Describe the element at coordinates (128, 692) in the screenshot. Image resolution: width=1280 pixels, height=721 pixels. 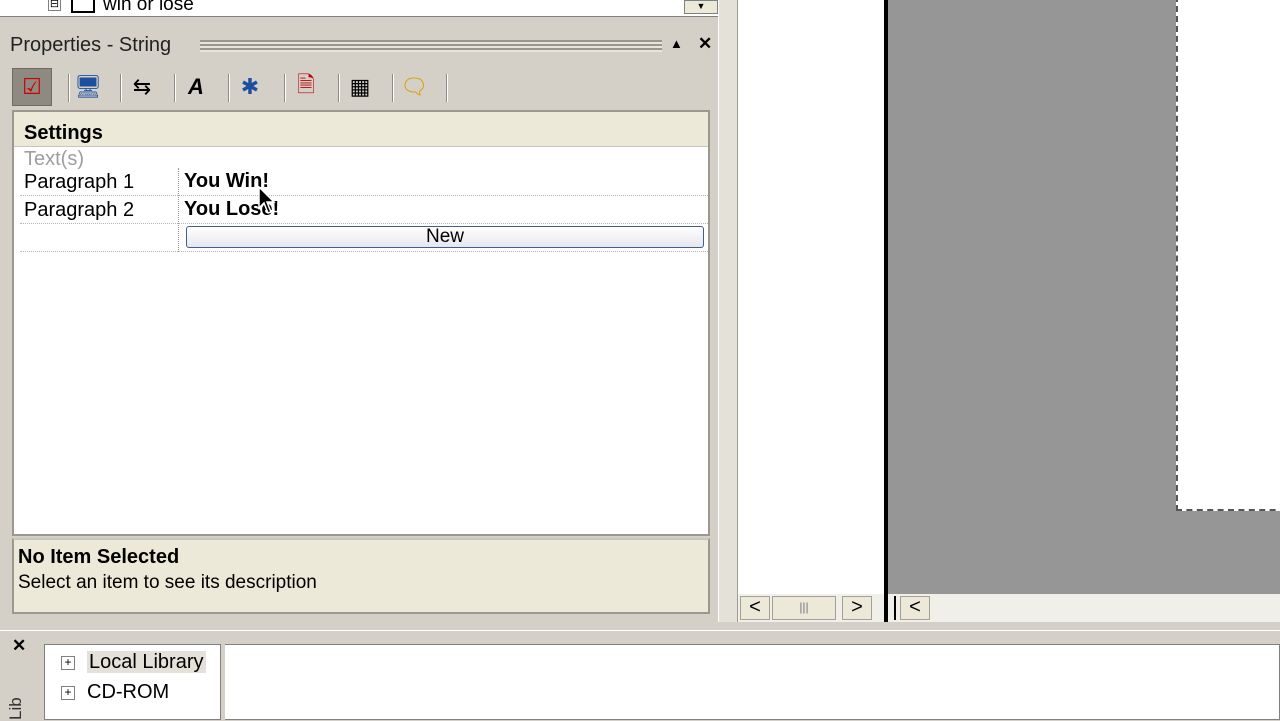
I see `library-item-label: CD-ROM` at that location.